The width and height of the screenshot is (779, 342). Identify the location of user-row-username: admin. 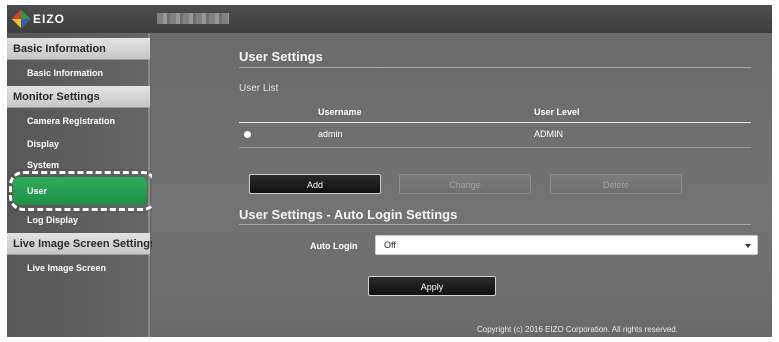
(330, 134).